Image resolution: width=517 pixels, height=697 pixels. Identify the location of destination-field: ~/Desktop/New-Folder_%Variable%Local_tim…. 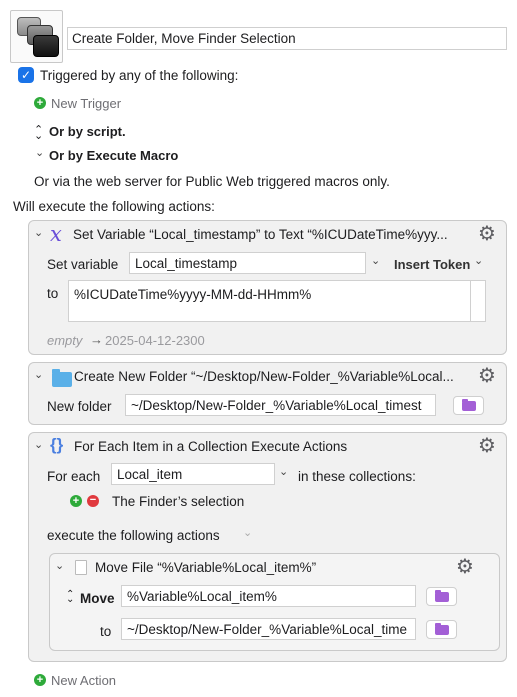
(268, 629).